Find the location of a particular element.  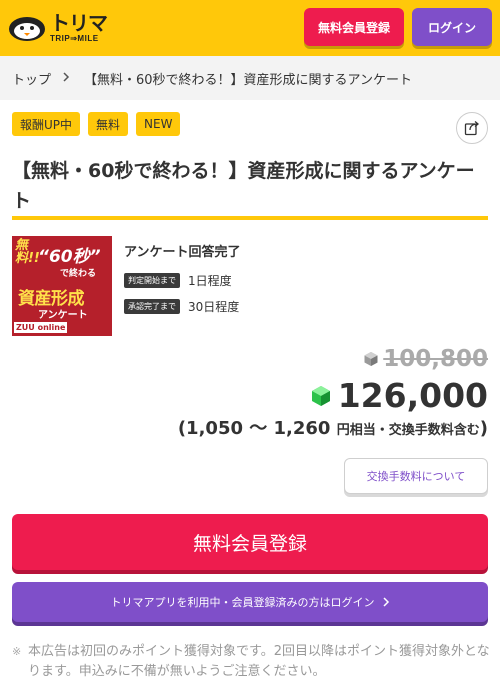

banner-end-text: で終わる is located at coordinates (78, 274).